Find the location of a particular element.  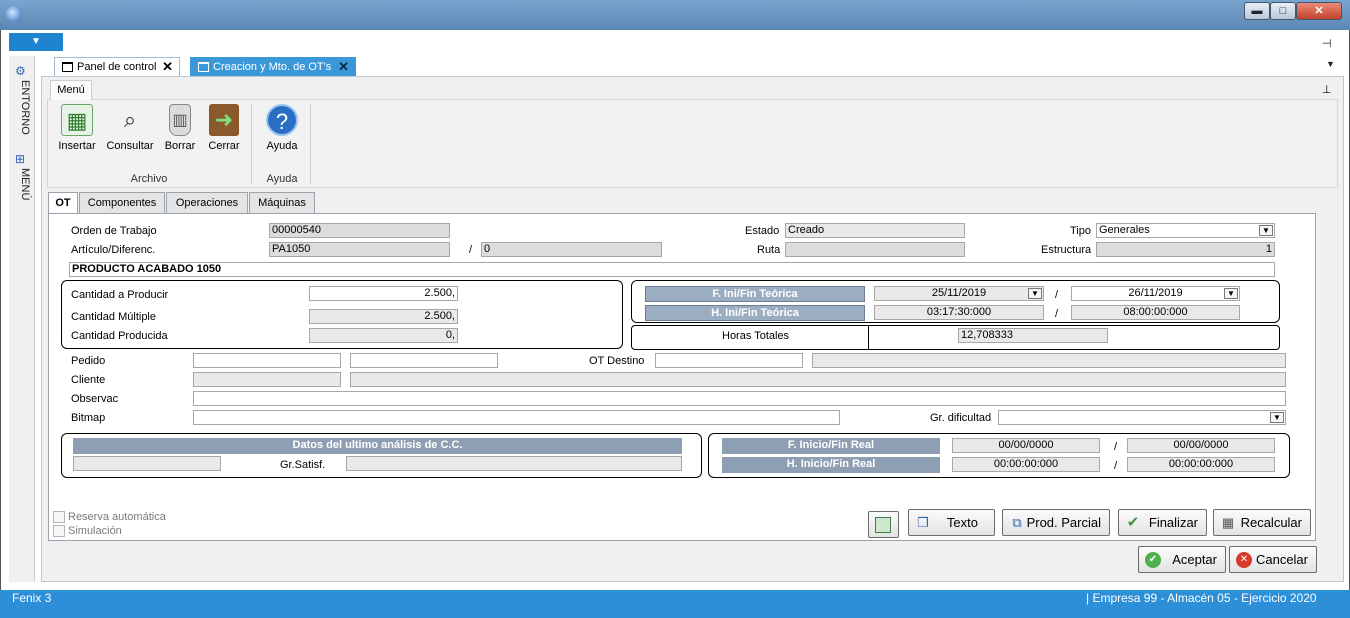

orden-trabajo-field: 00000540 is located at coordinates (359, 230).